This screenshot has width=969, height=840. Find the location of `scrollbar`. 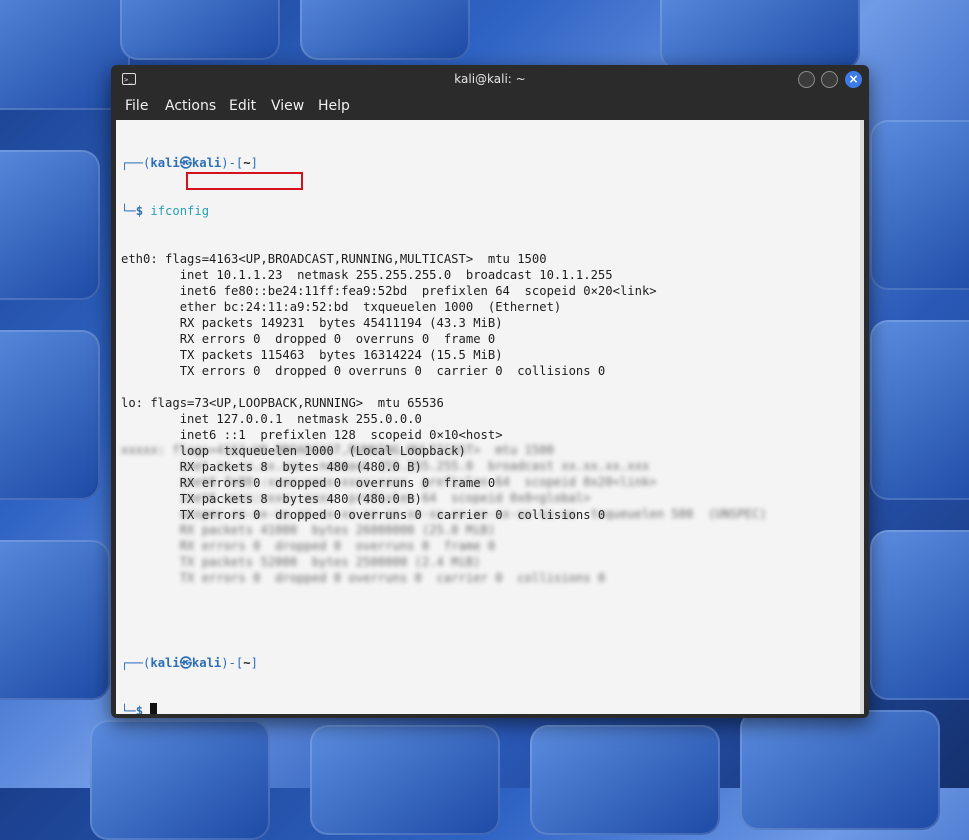

scrollbar is located at coordinates (862, 417).